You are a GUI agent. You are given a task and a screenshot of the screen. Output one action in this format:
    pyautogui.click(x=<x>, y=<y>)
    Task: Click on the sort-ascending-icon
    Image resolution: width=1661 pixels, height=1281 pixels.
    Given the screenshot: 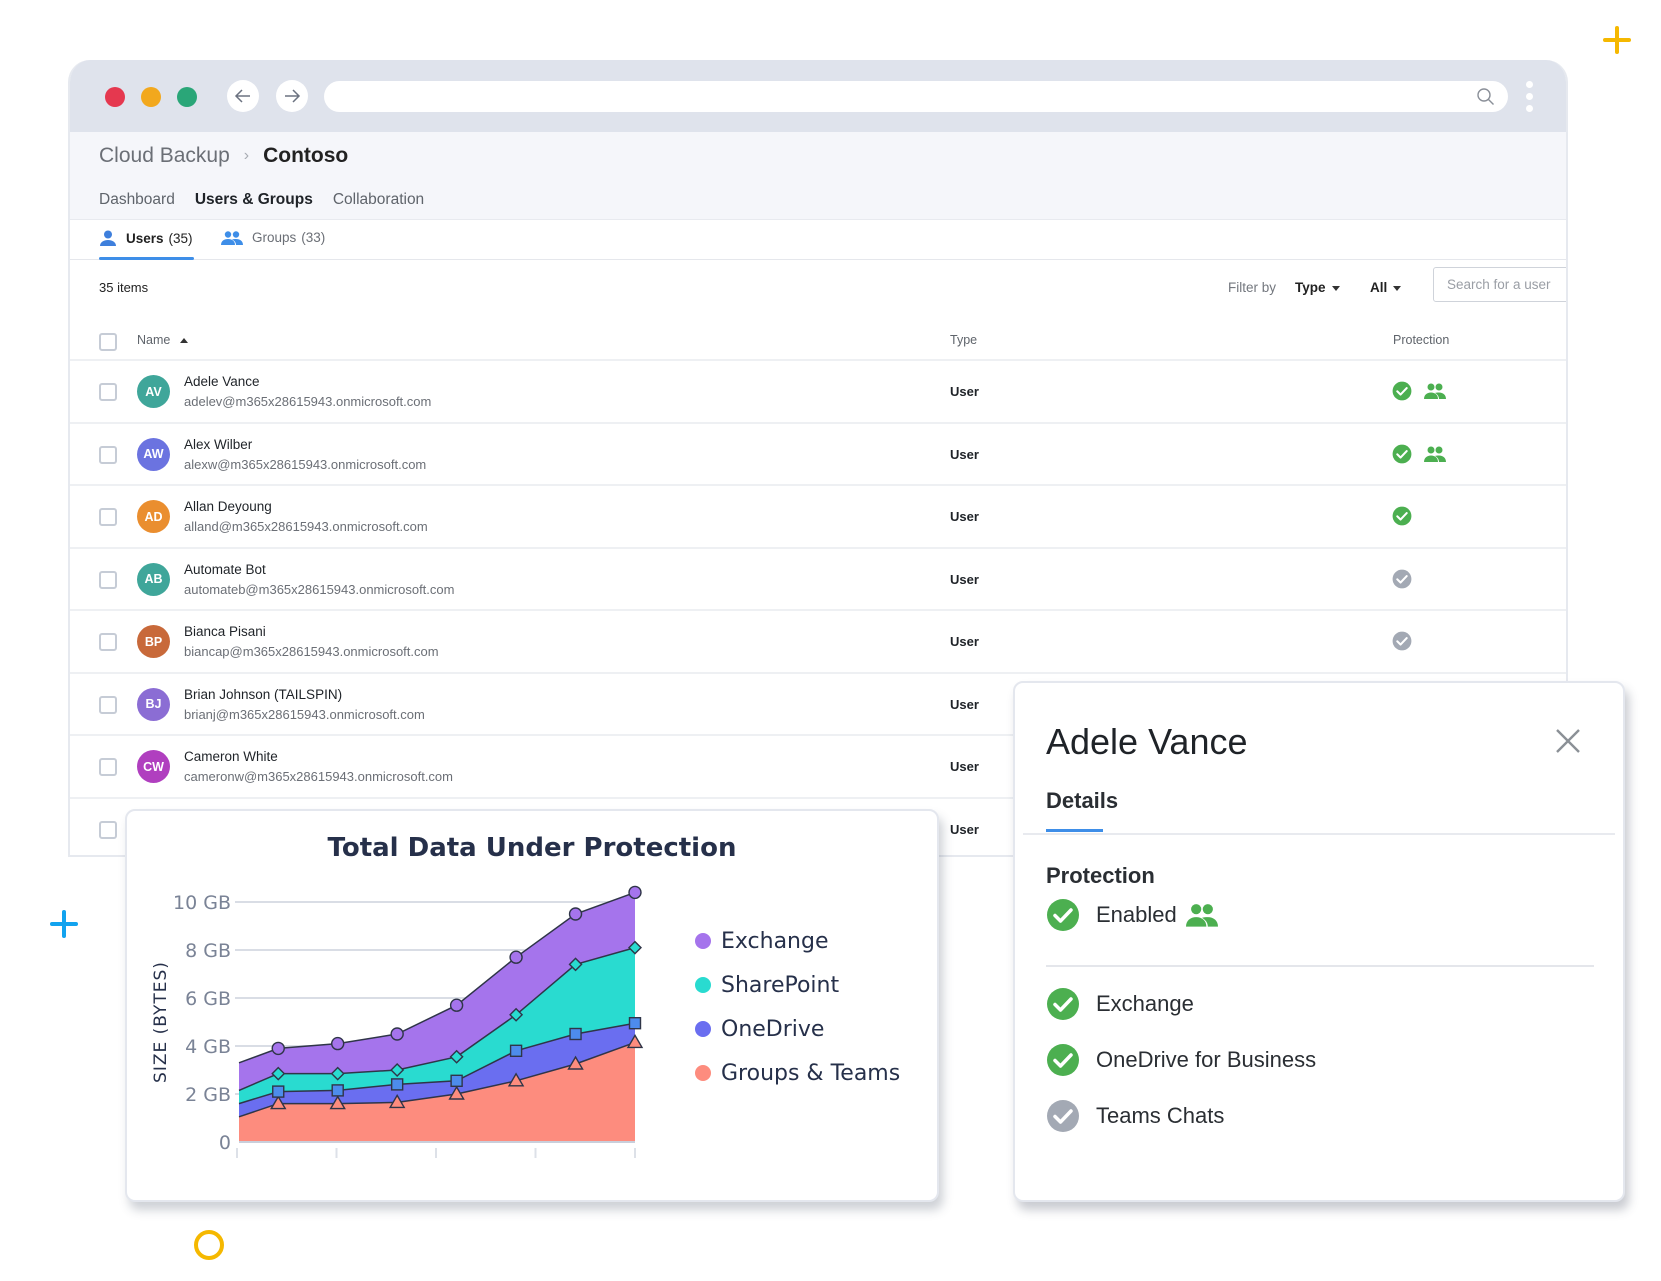 What is the action you would take?
    pyautogui.click(x=184, y=341)
    